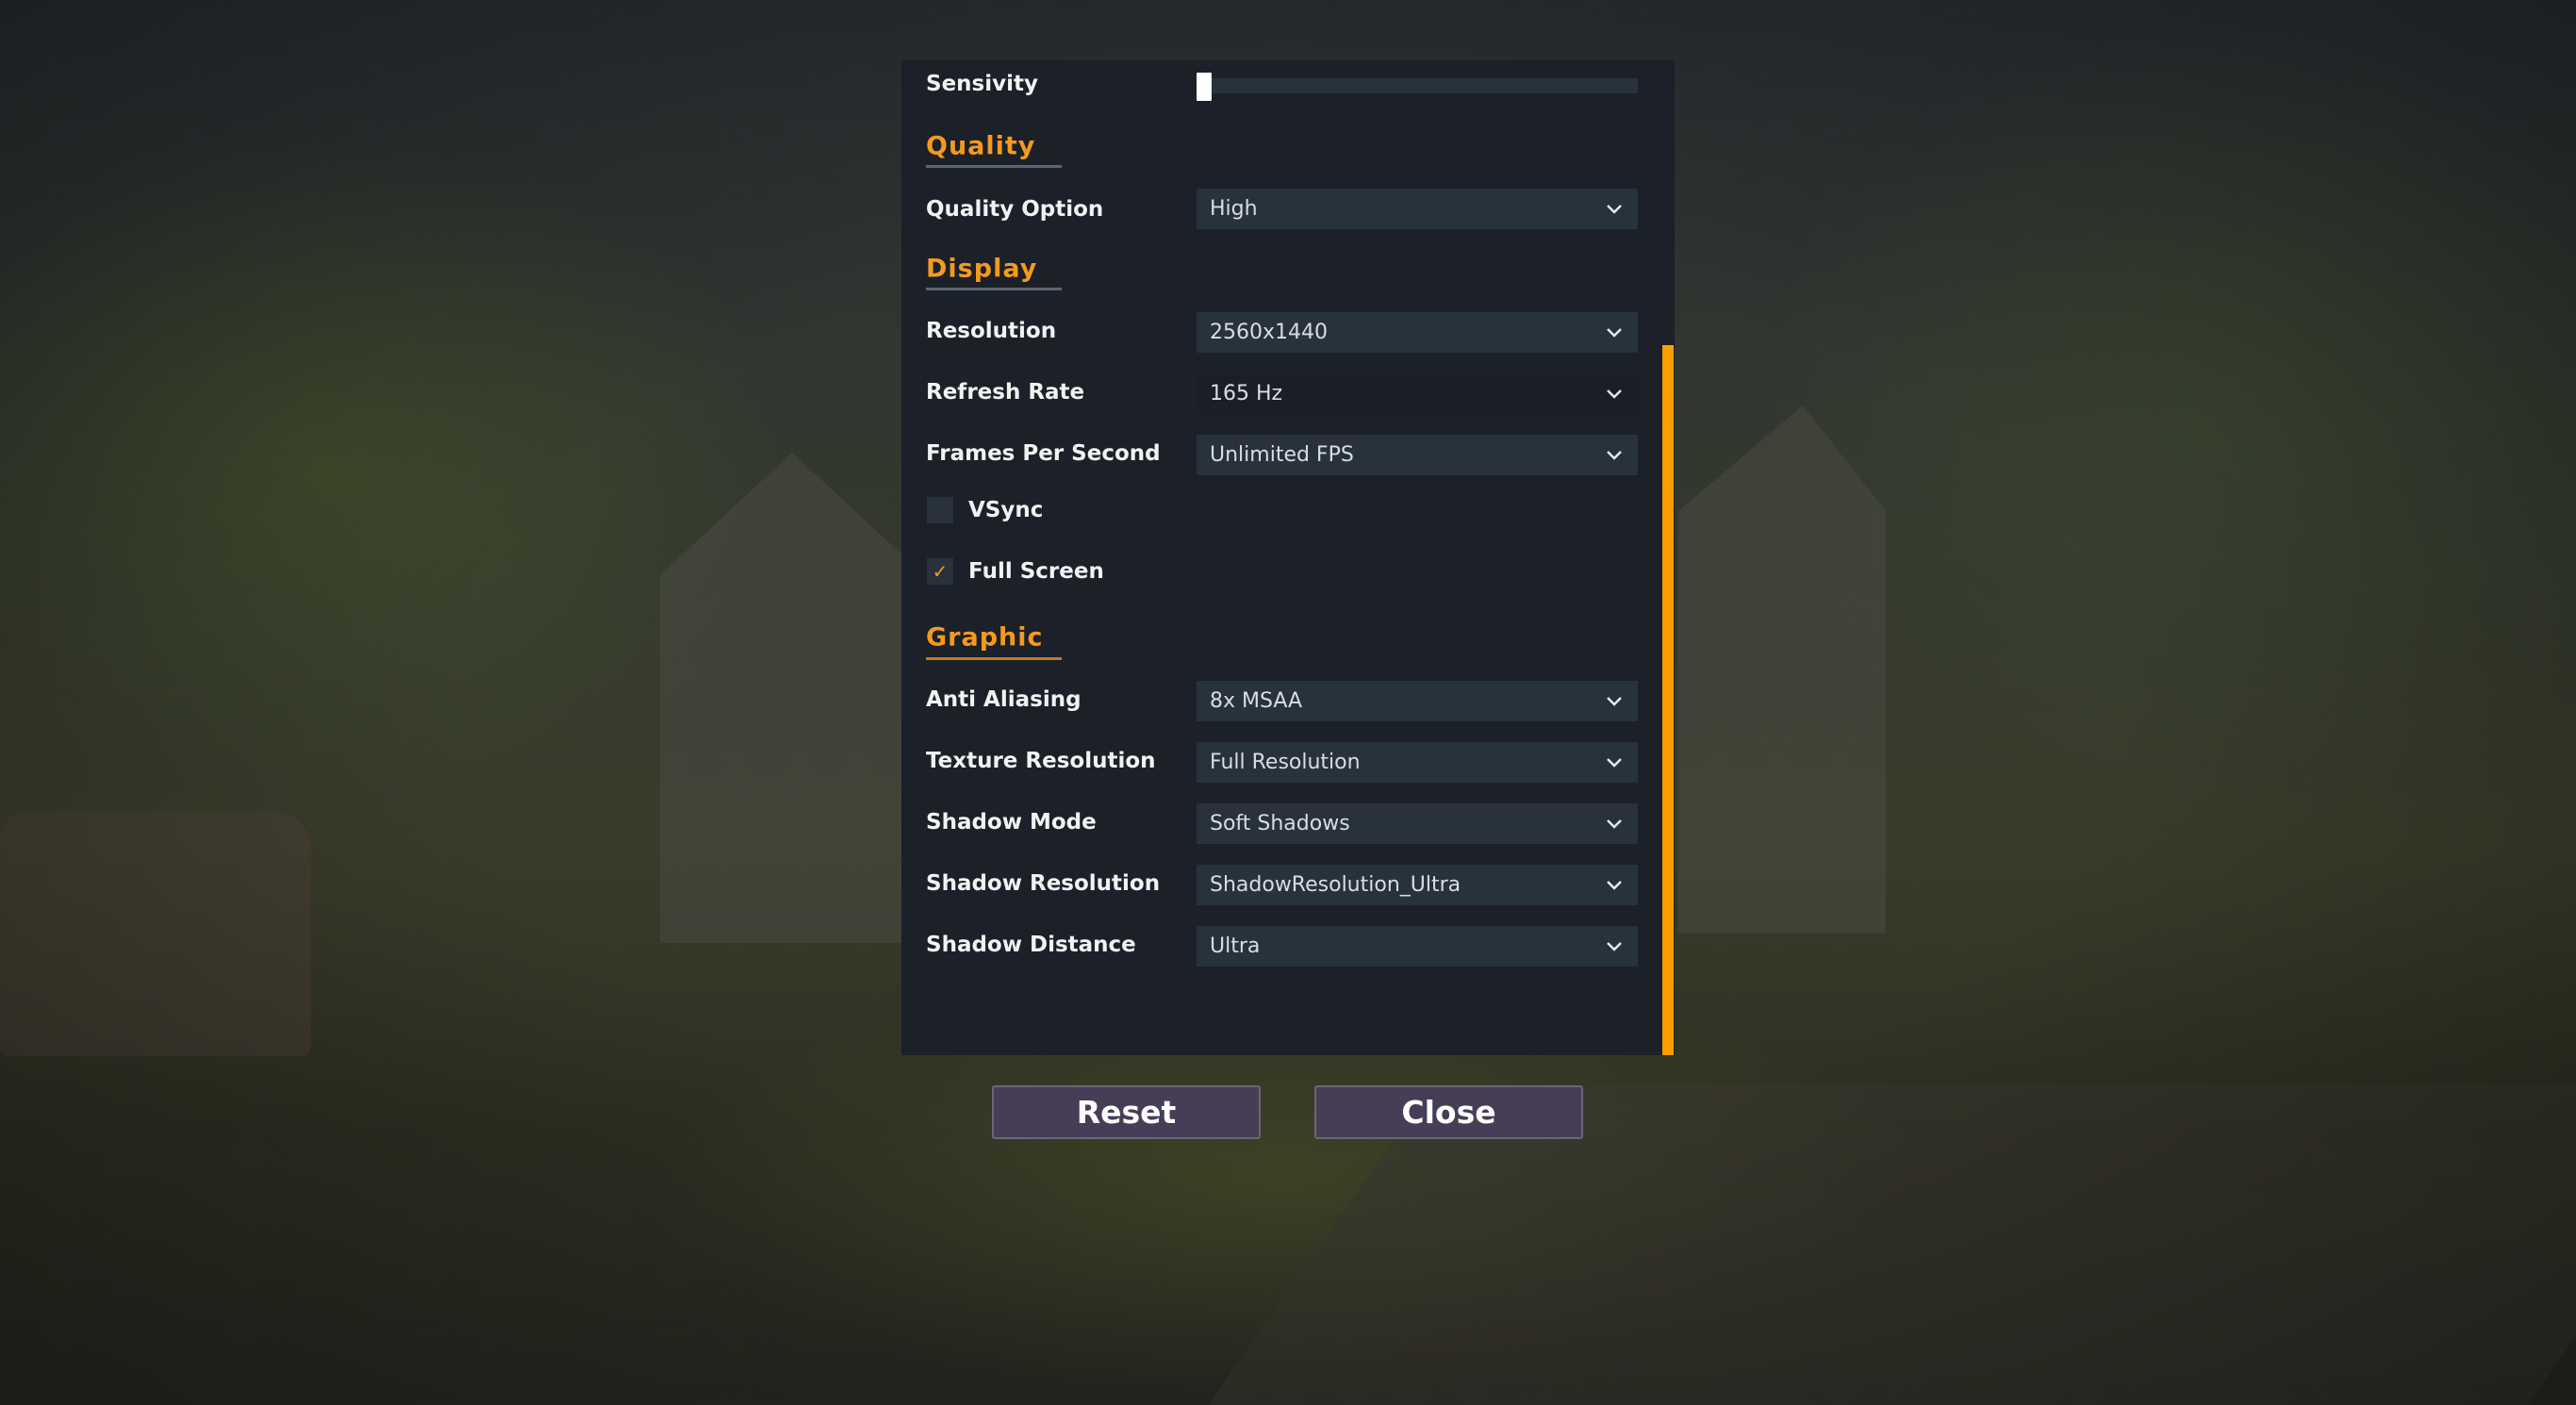 The image size is (2576, 1405). Describe the element at coordinates (994, 289) in the screenshot. I see `section-underline-display` at that location.